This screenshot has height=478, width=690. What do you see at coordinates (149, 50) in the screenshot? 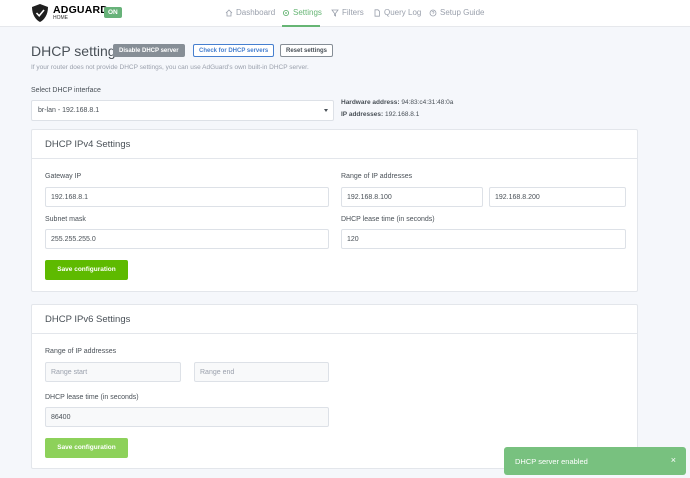
I see `disable-dhcp-button: Disable DHCP server` at bounding box center [149, 50].